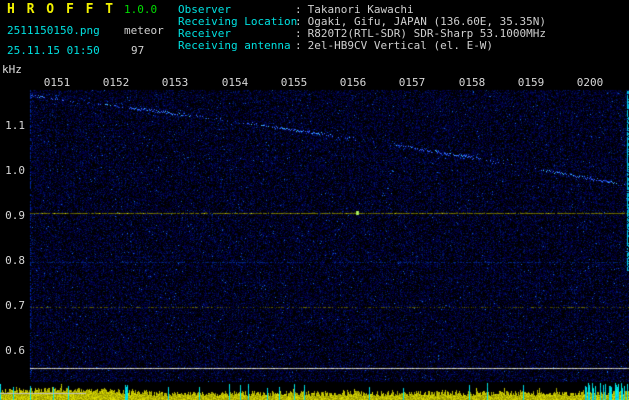 The height and width of the screenshot is (400, 629). What do you see at coordinates (412, 82) in the screenshot?
I see `x-tick-label: 0157` at bounding box center [412, 82].